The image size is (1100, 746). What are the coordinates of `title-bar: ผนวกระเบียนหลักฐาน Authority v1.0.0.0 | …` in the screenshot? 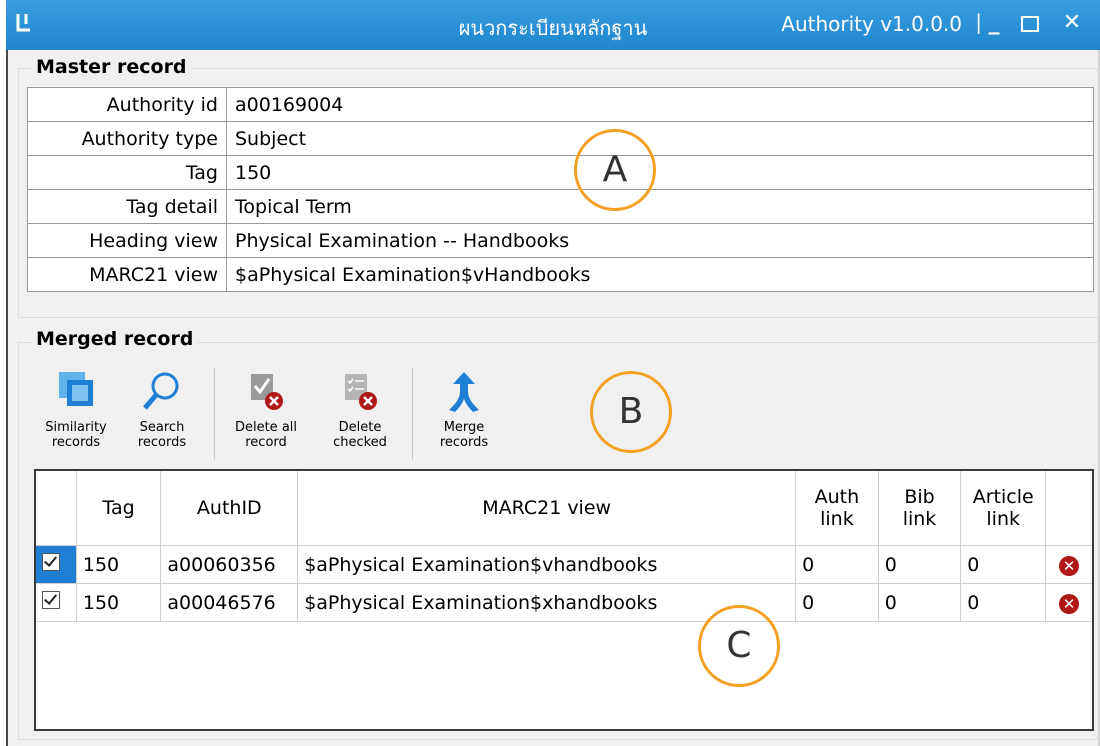 It's located at (553, 25).